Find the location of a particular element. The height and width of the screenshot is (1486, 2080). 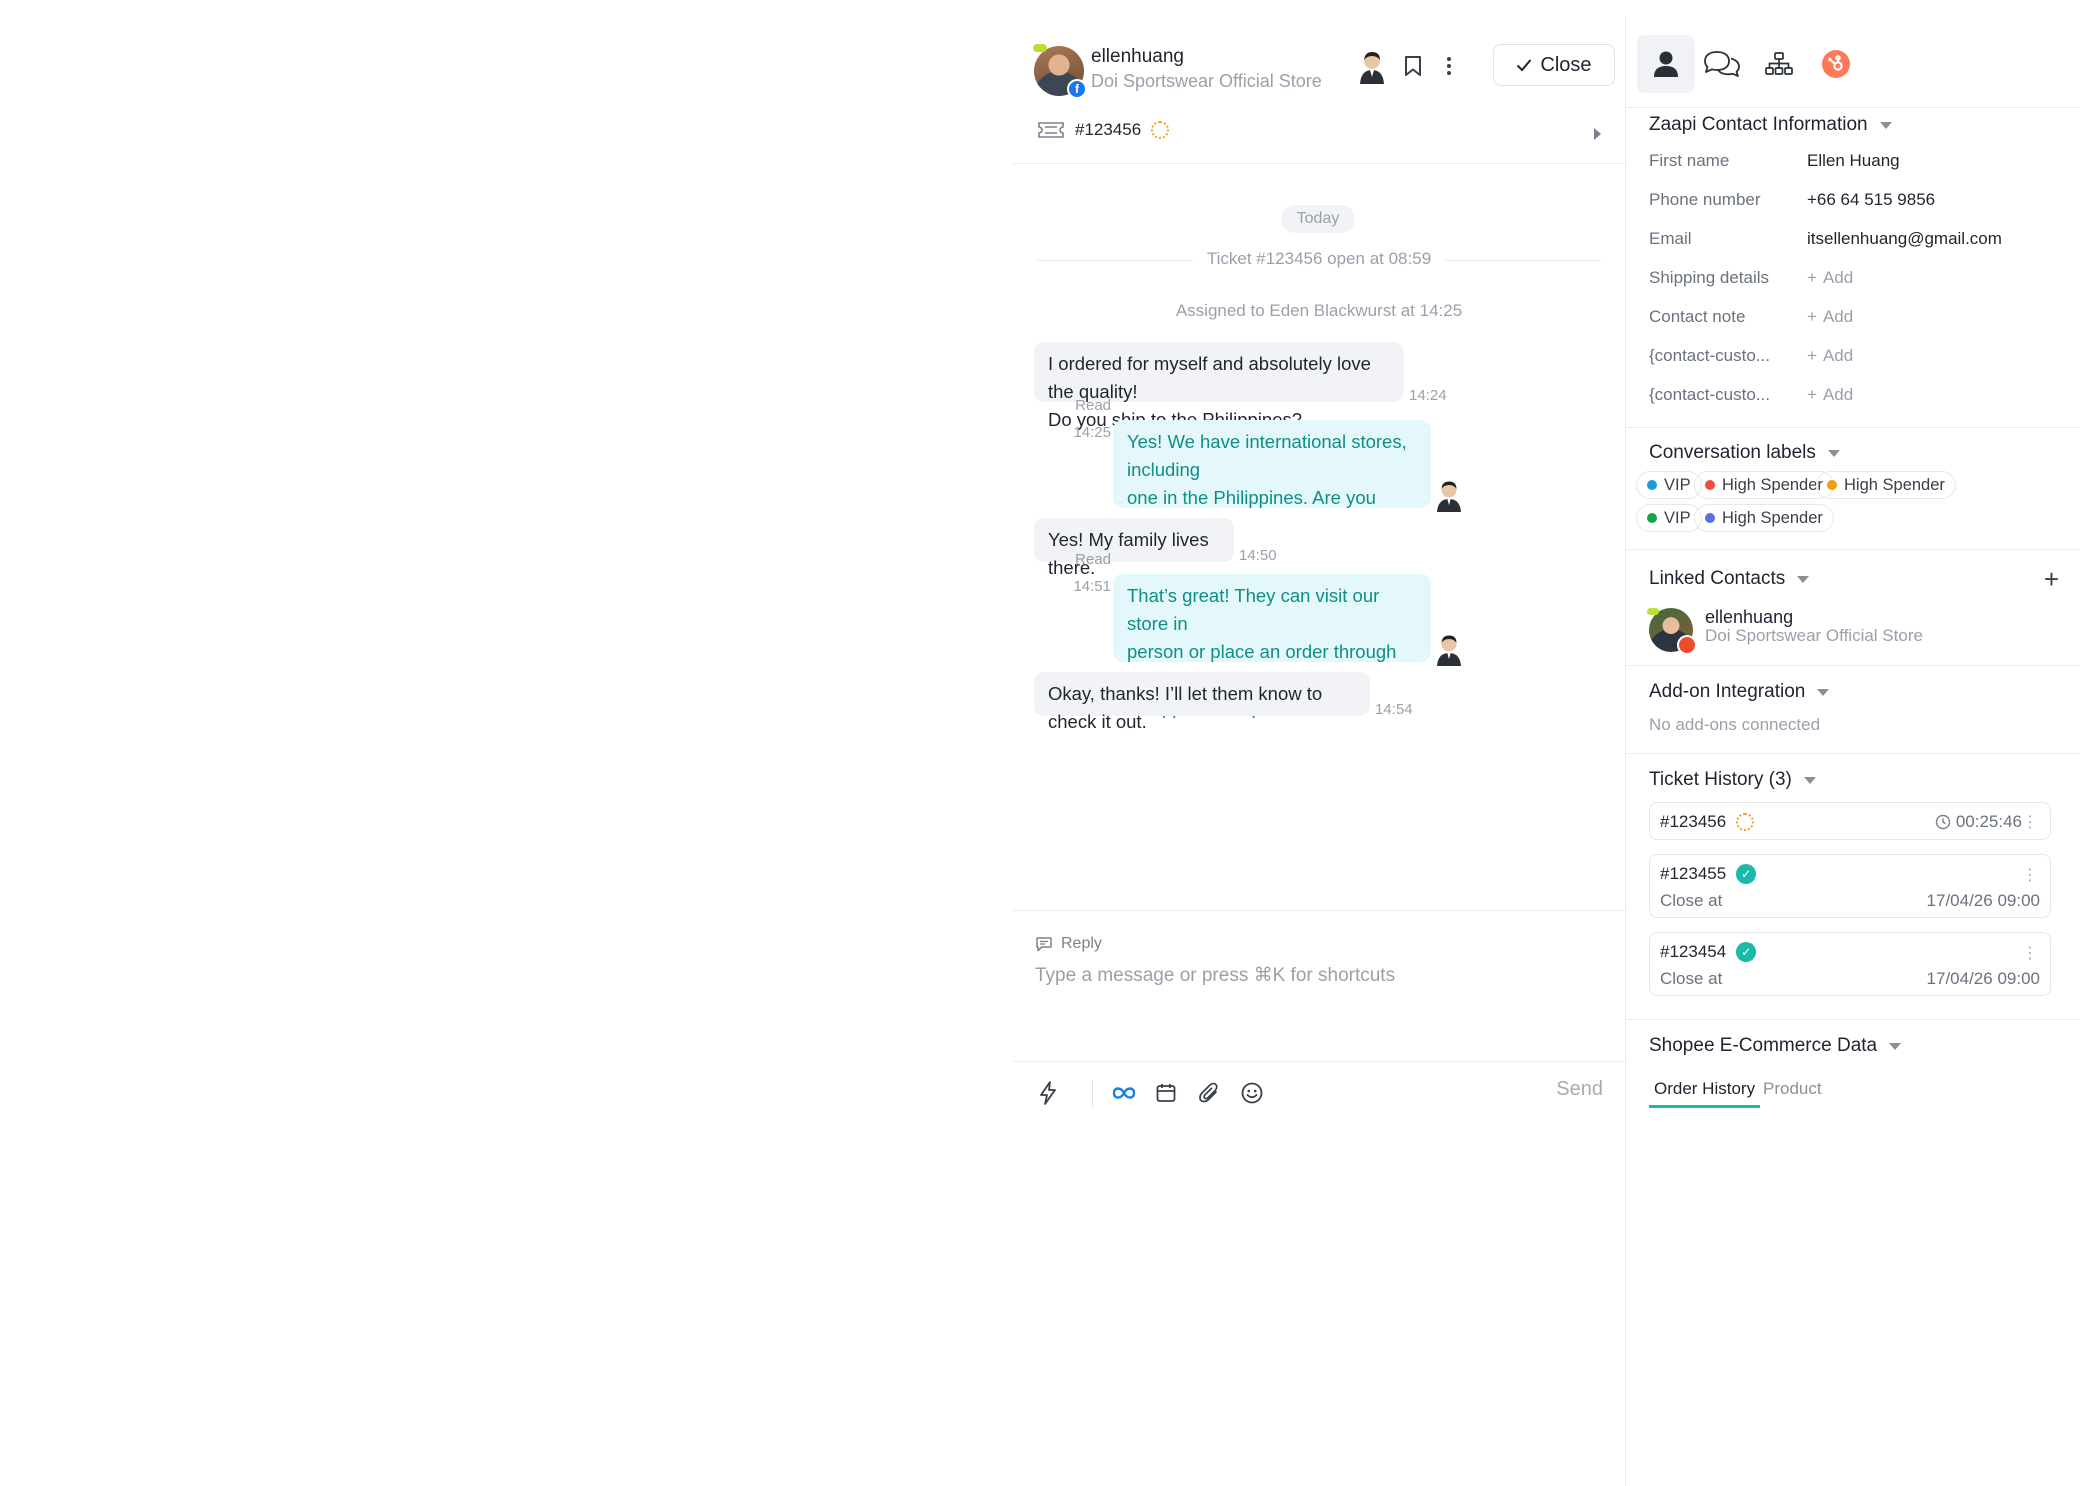

ticket-row: #123456 is located at coordinates (1103, 130).